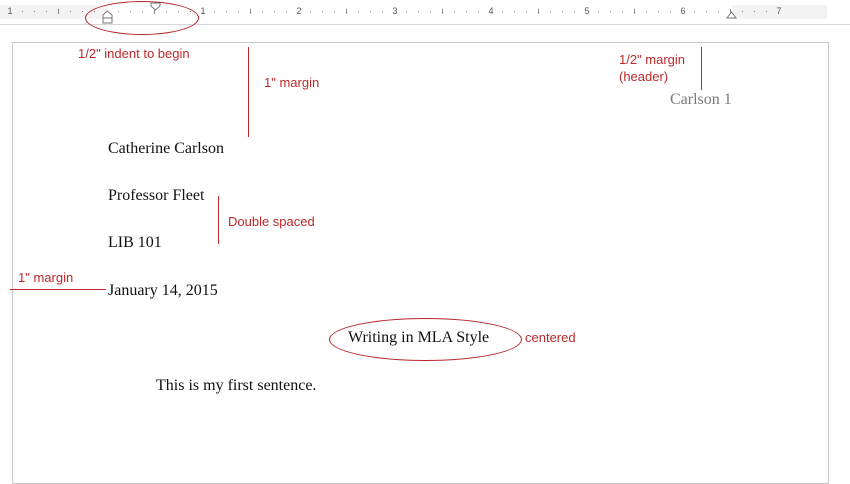  What do you see at coordinates (587, 11) in the screenshot?
I see `ruler-label: 5` at bounding box center [587, 11].